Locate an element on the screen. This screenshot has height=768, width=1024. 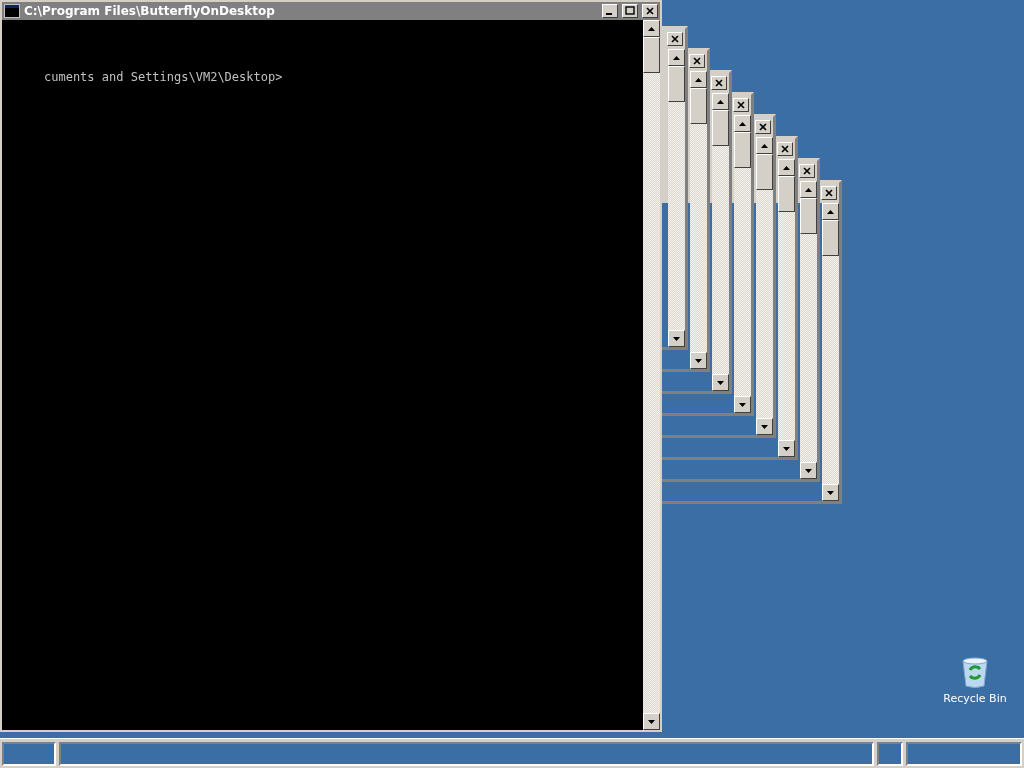
window-title: C:\Program Files\ButterflyOnDesktop is located at coordinates (150, 11).